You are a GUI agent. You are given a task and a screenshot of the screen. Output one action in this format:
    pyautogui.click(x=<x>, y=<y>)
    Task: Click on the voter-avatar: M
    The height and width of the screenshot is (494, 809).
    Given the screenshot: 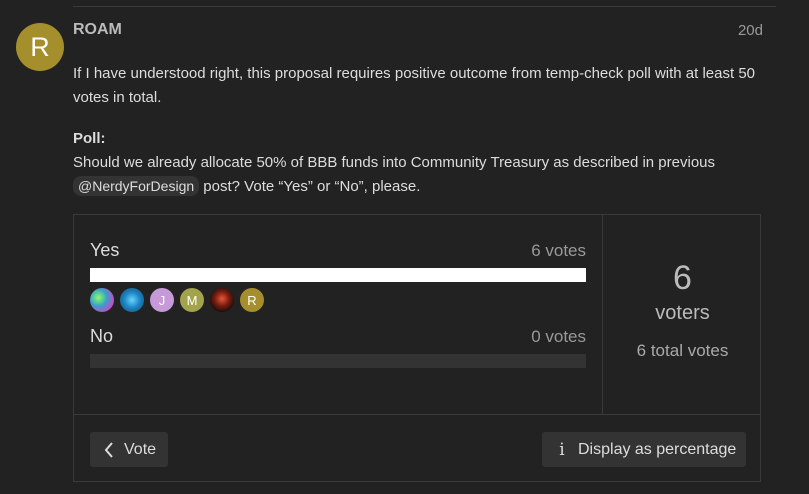 What is the action you would take?
    pyautogui.click(x=192, y=300)
    